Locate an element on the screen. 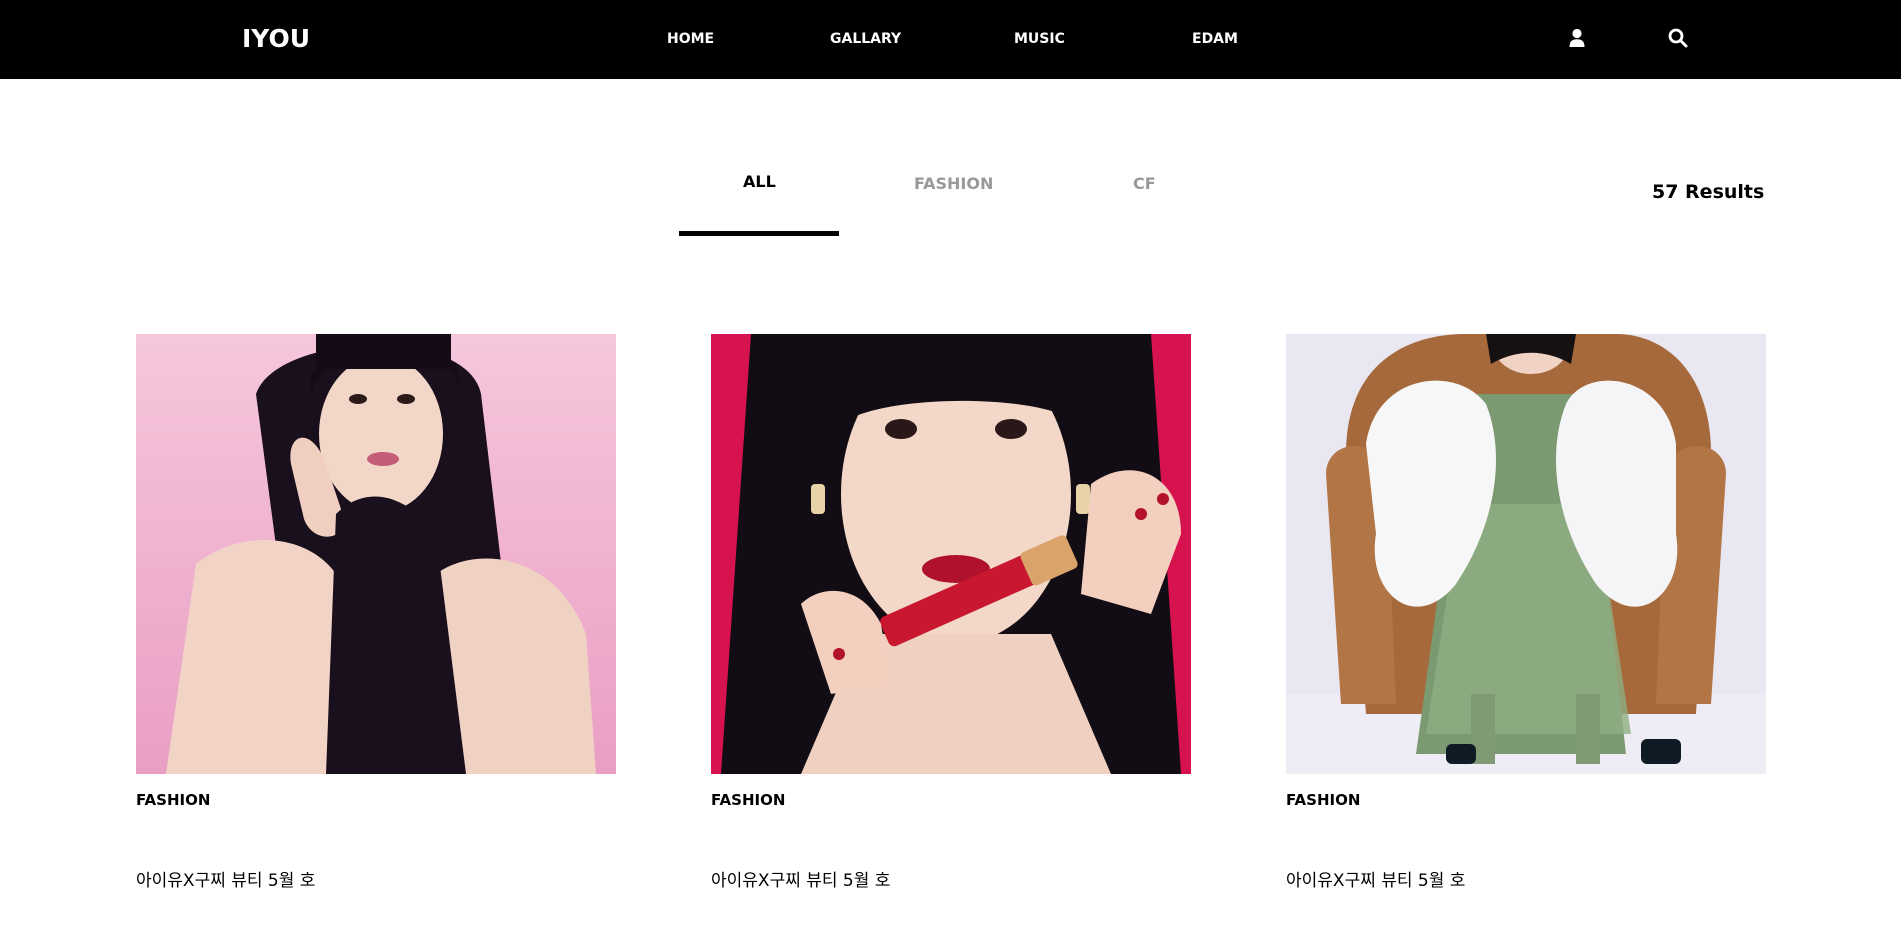  nav-home: HOME is located at coordinates (690, 39).